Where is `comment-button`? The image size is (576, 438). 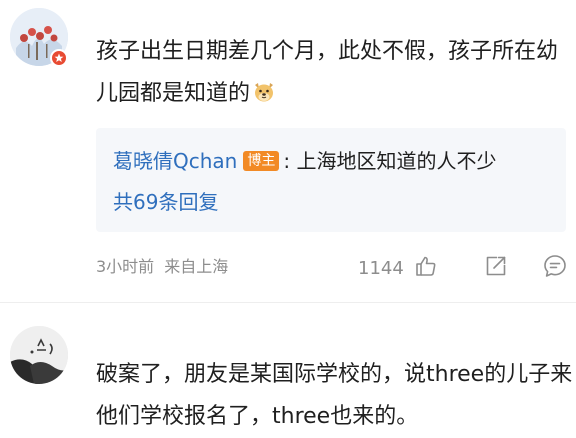
comment-button is located at coordinates (555, 268).